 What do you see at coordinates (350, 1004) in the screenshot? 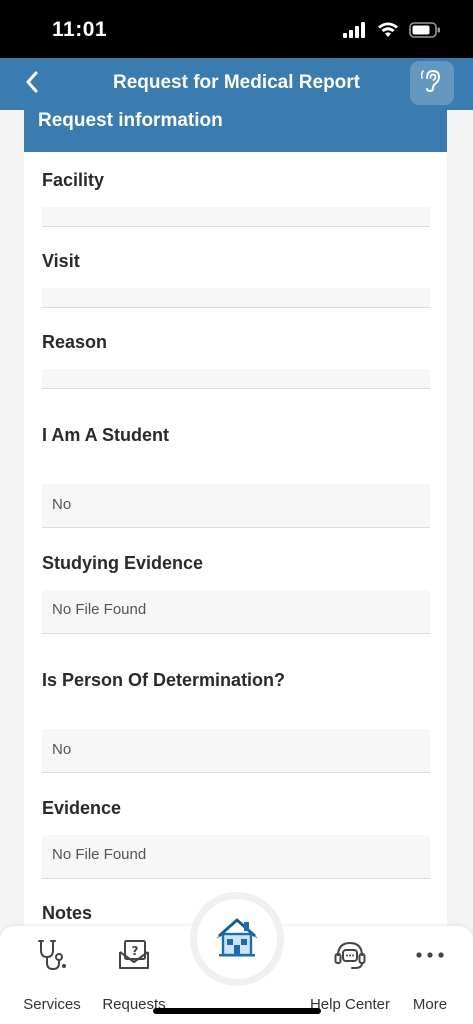
I see `nav-label-help-center: Help Center` at bounding box center [350, 1004].